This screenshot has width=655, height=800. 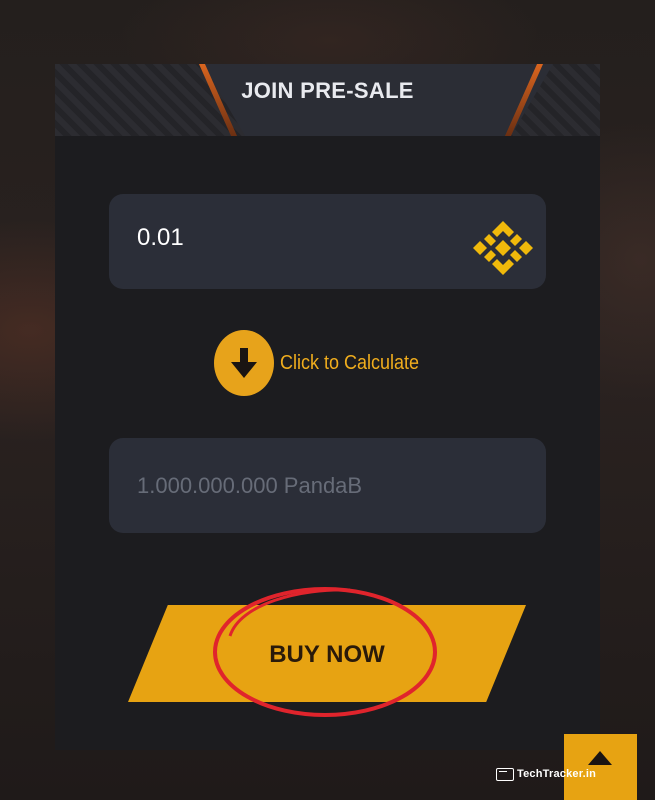 I want to click on binance-bnb-icon, so click(x=503, y=248).